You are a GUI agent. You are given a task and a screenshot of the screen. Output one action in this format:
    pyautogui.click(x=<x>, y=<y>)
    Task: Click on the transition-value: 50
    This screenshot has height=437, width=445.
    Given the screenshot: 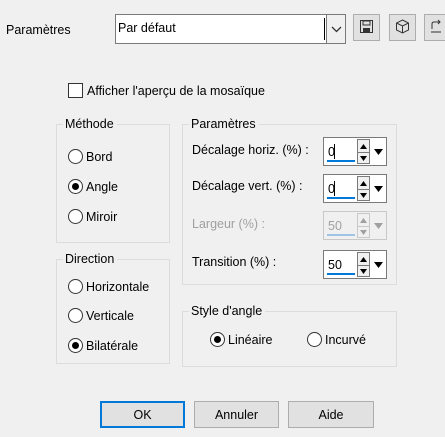 What is the action you would take?
    pyautogui.click(x=335, y=265)
    